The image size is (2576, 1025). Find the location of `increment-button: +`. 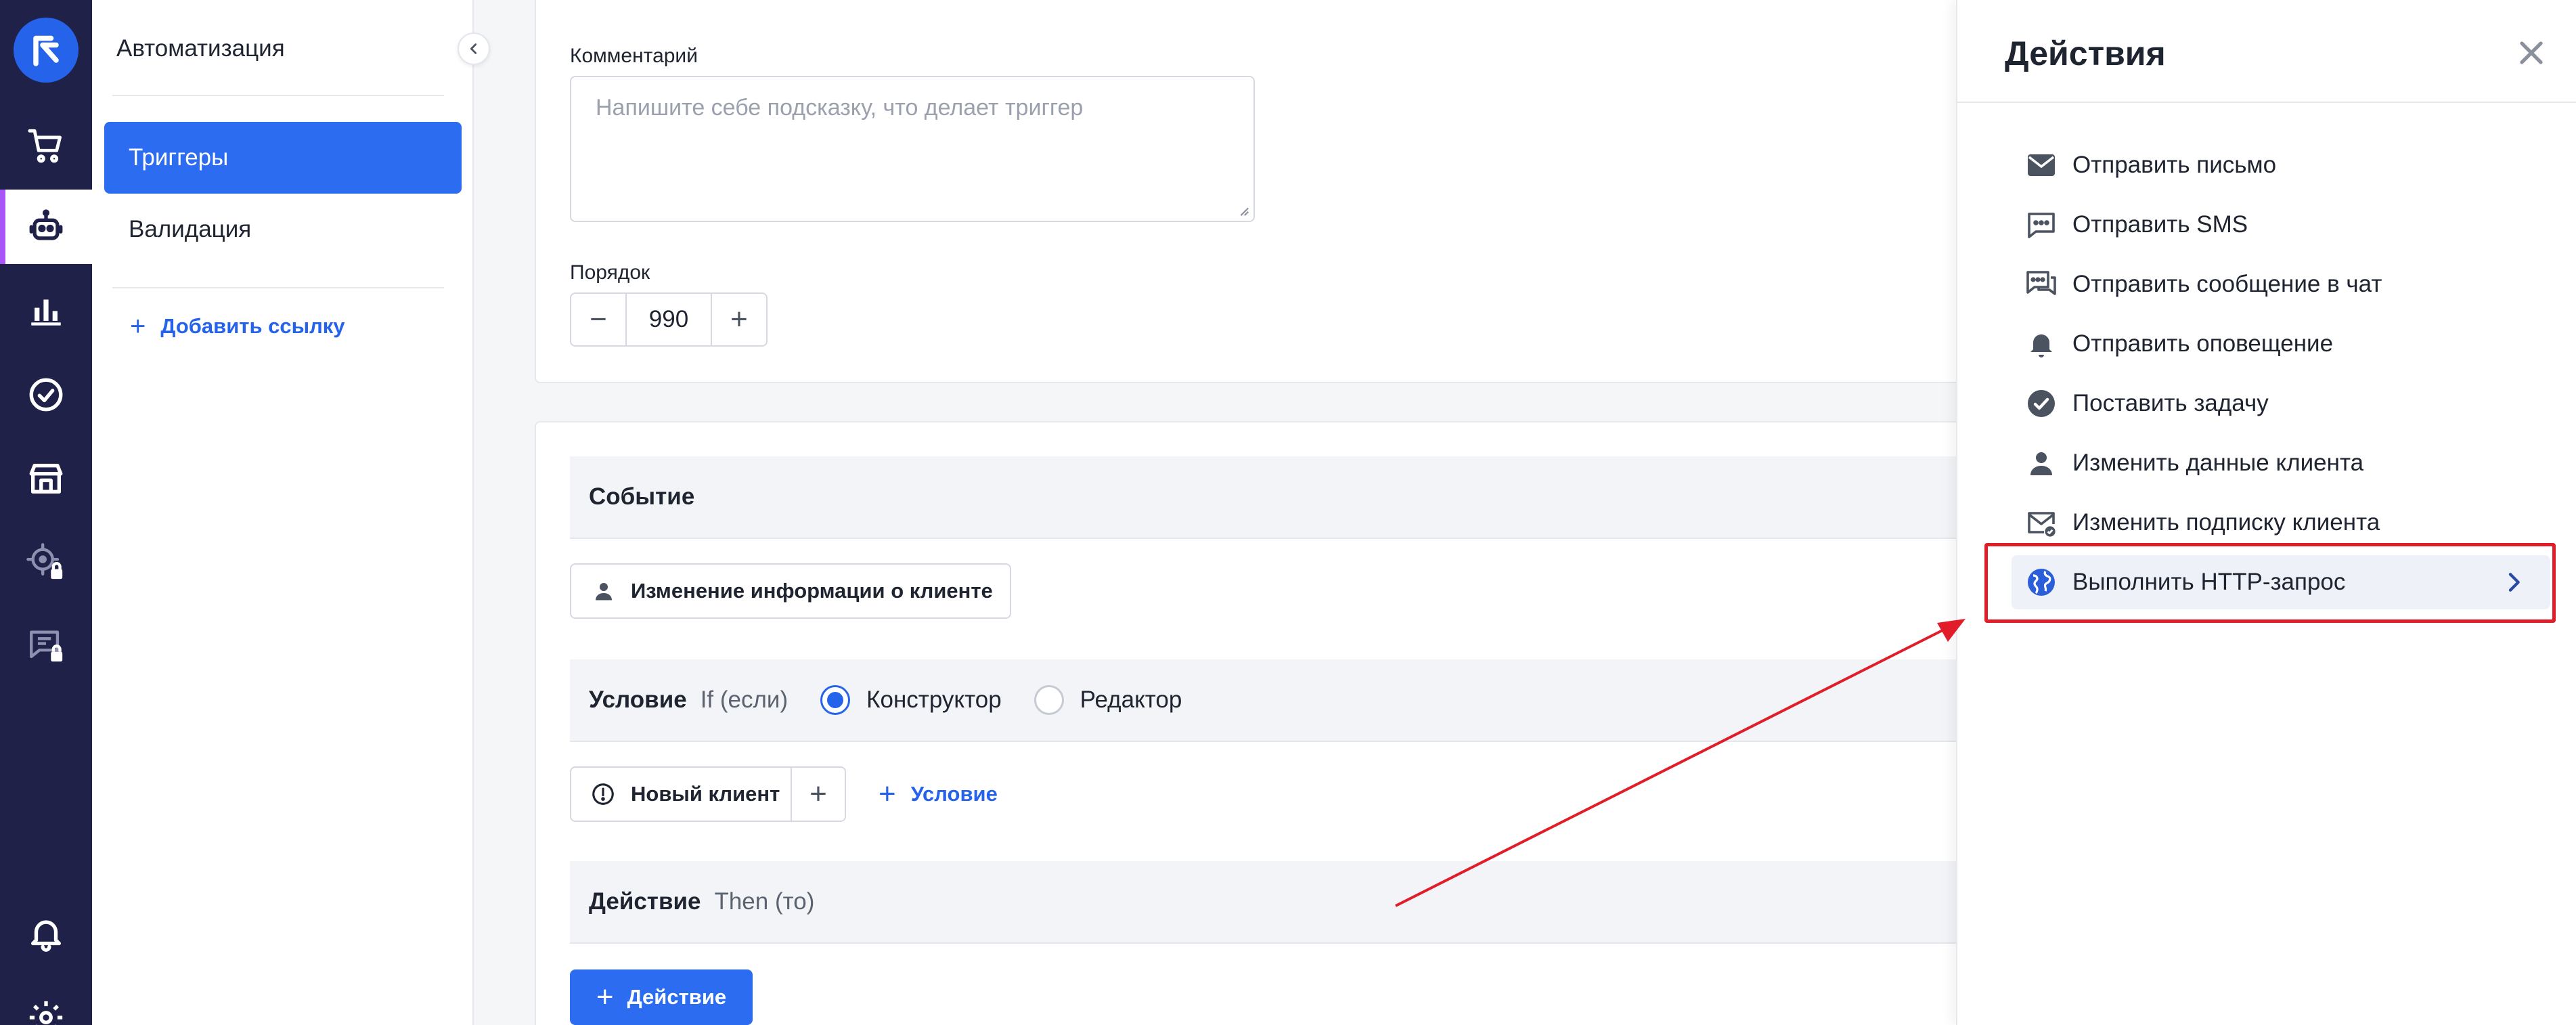

increment-button: + is located at coordinates (739, 319).